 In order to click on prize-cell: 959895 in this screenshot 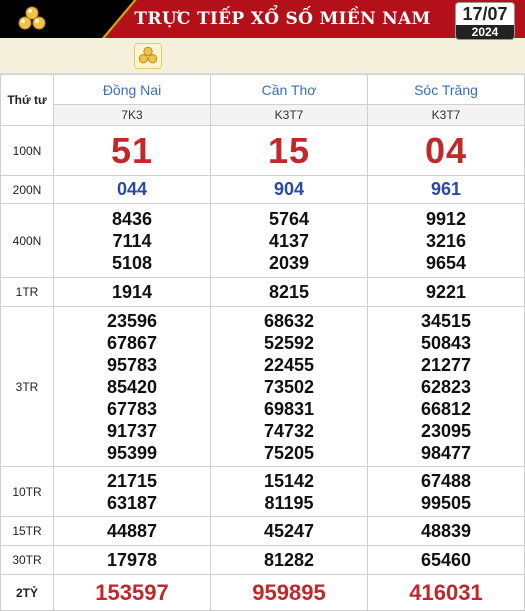, I will do `click(289, 592)`.